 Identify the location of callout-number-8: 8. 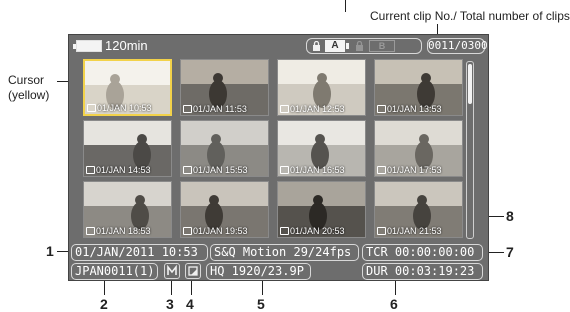
(510, 216).